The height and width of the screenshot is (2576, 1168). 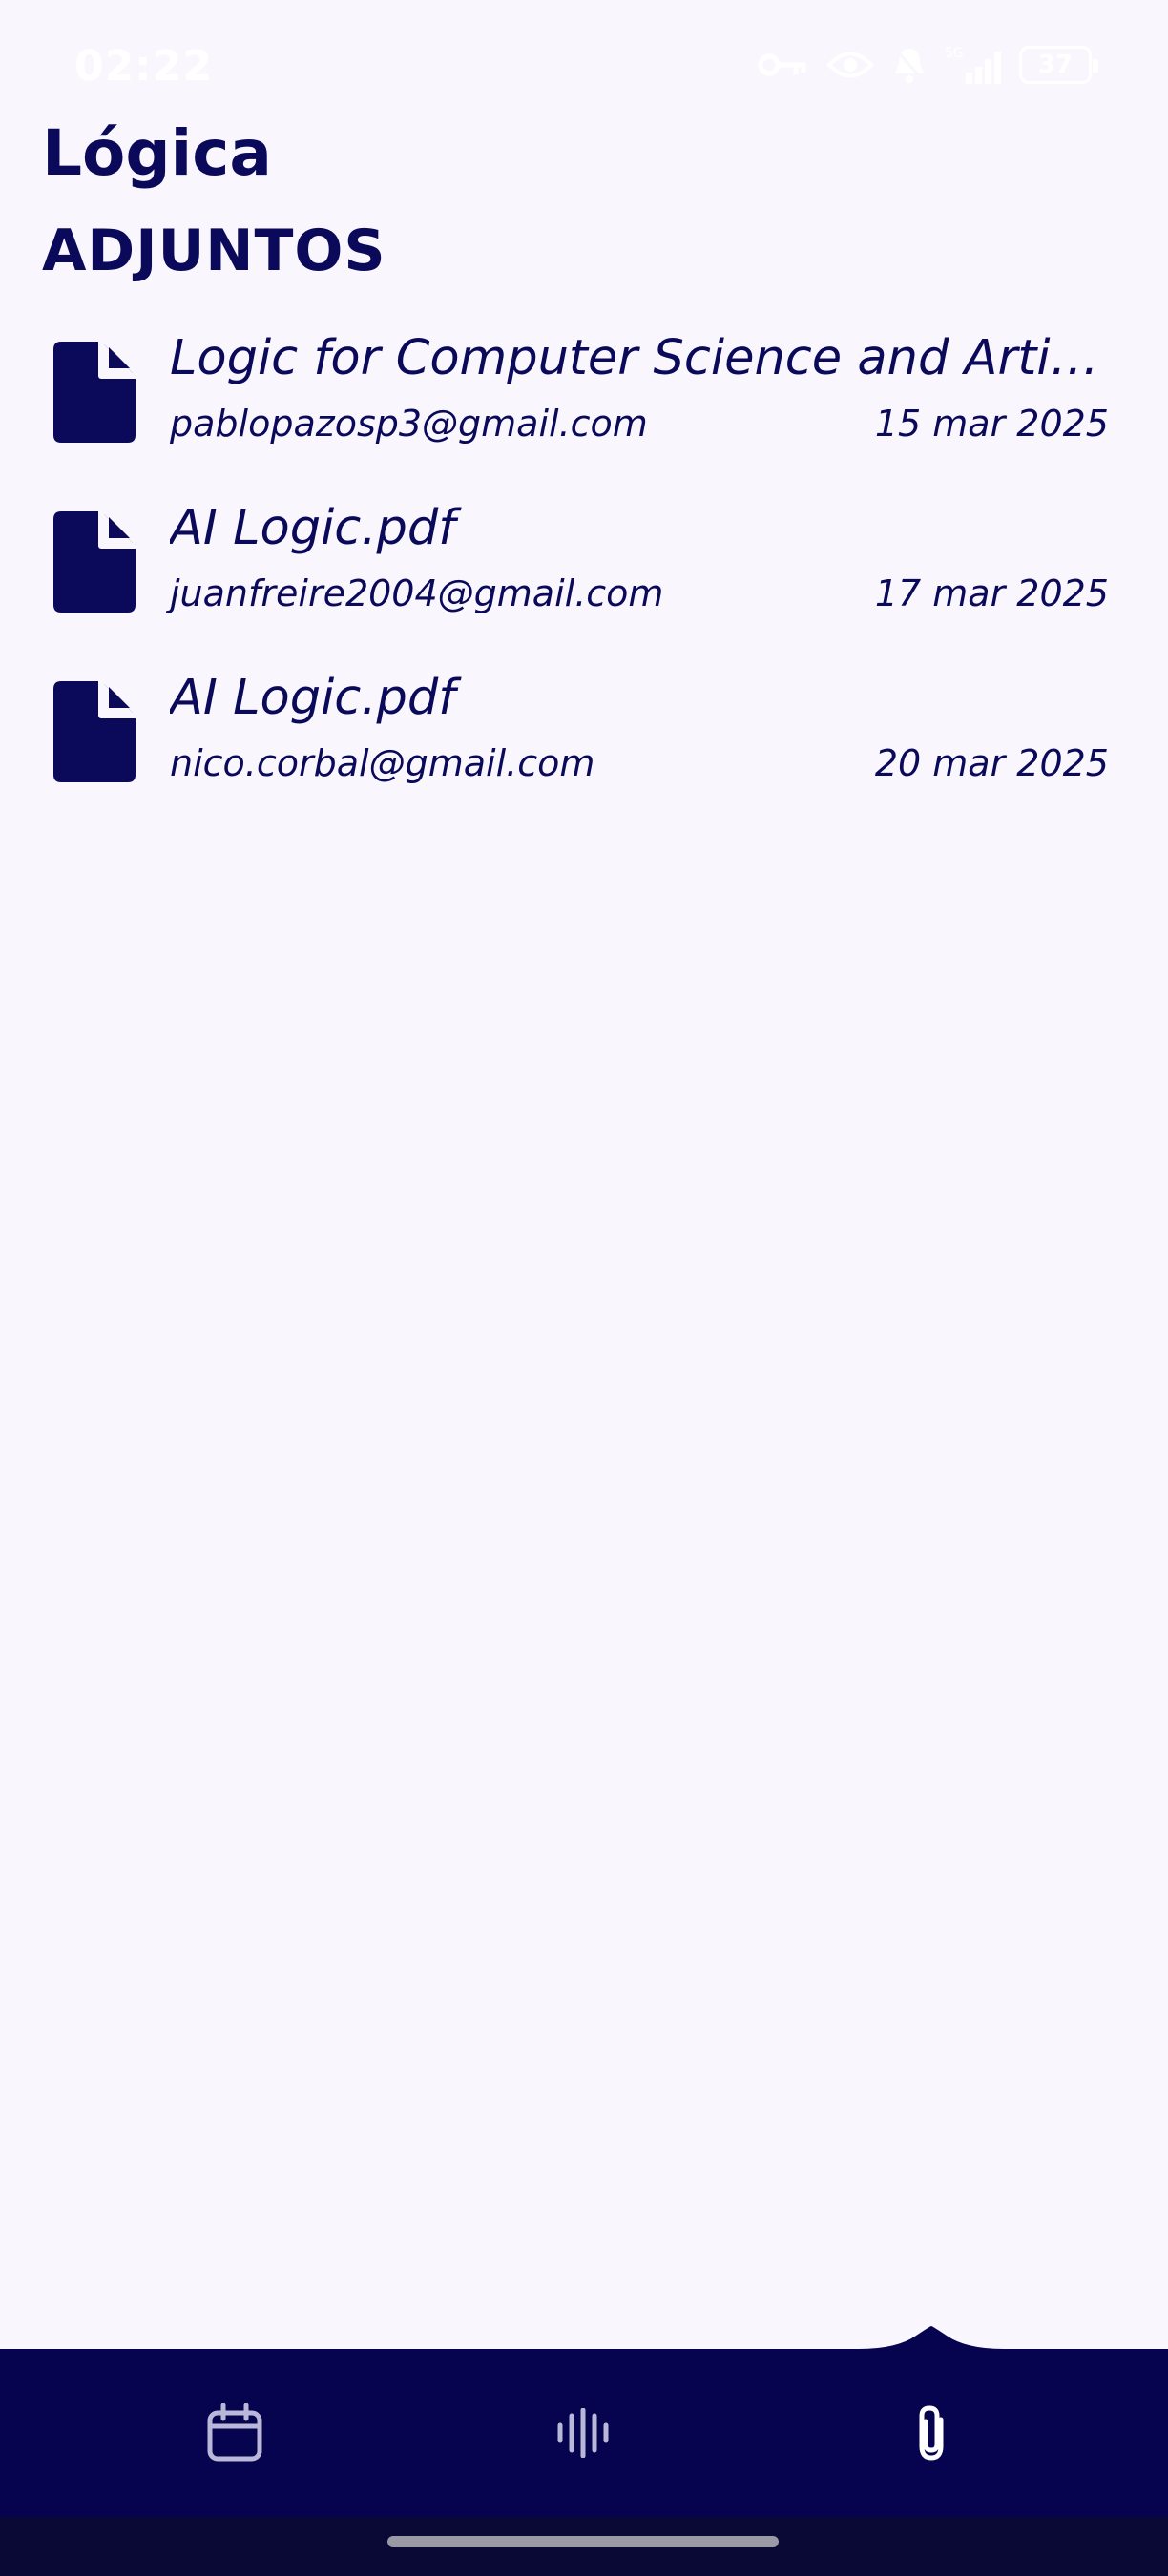 What do you see at coordinates (782, 64) in the screenshot?
I see `vpn-key-icon` at bounding box center [782, 64].